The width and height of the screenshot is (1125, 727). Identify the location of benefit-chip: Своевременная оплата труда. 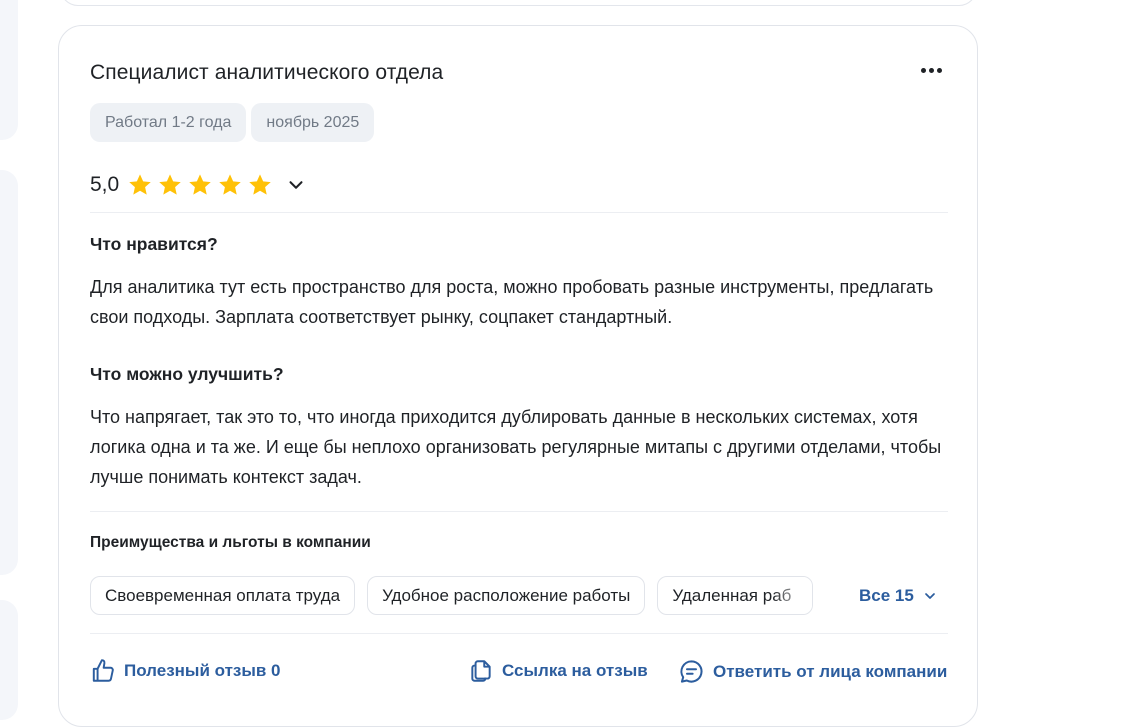
(223, 595).